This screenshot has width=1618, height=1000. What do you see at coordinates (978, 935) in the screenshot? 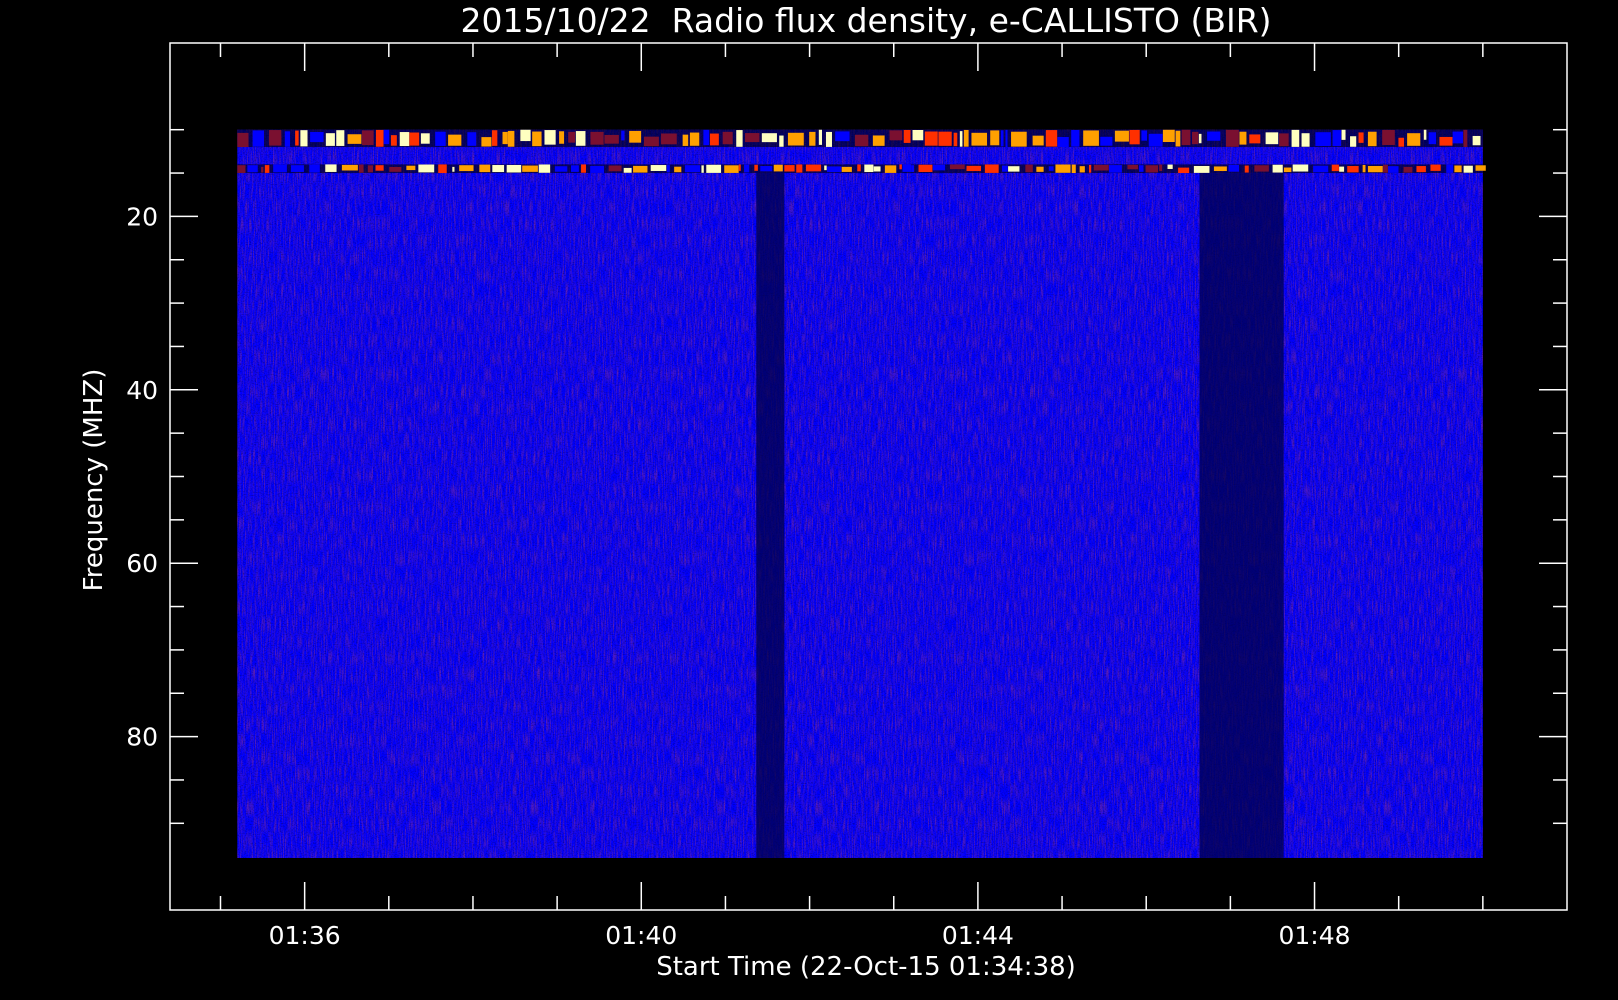
I see `x-tick-label-2: 01:44` at bounding box center [978, 935].